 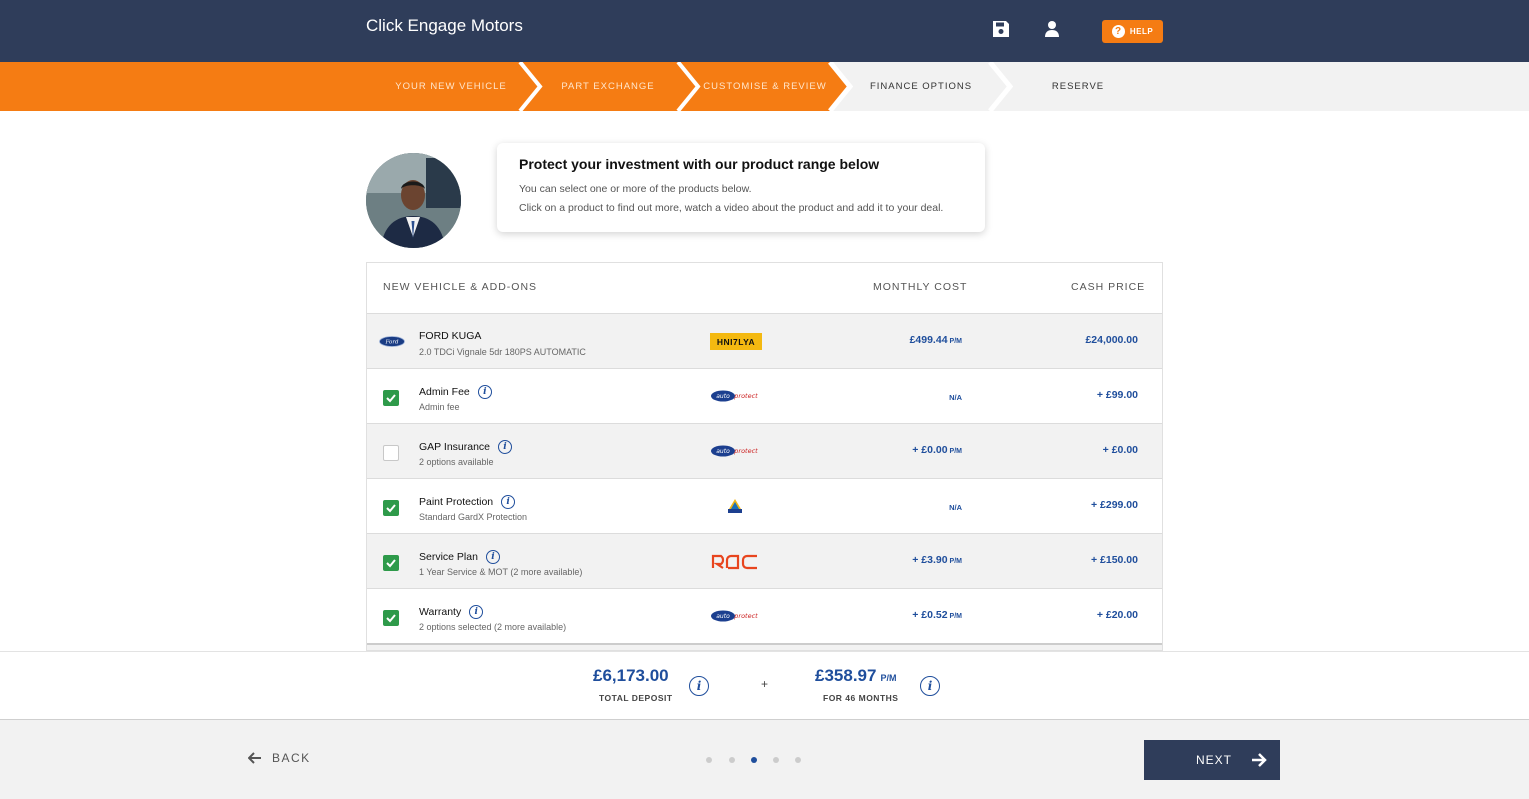 I want to click on step-customise-review: CUSTOMISE & REVIEW, so click(x=764, y=86).